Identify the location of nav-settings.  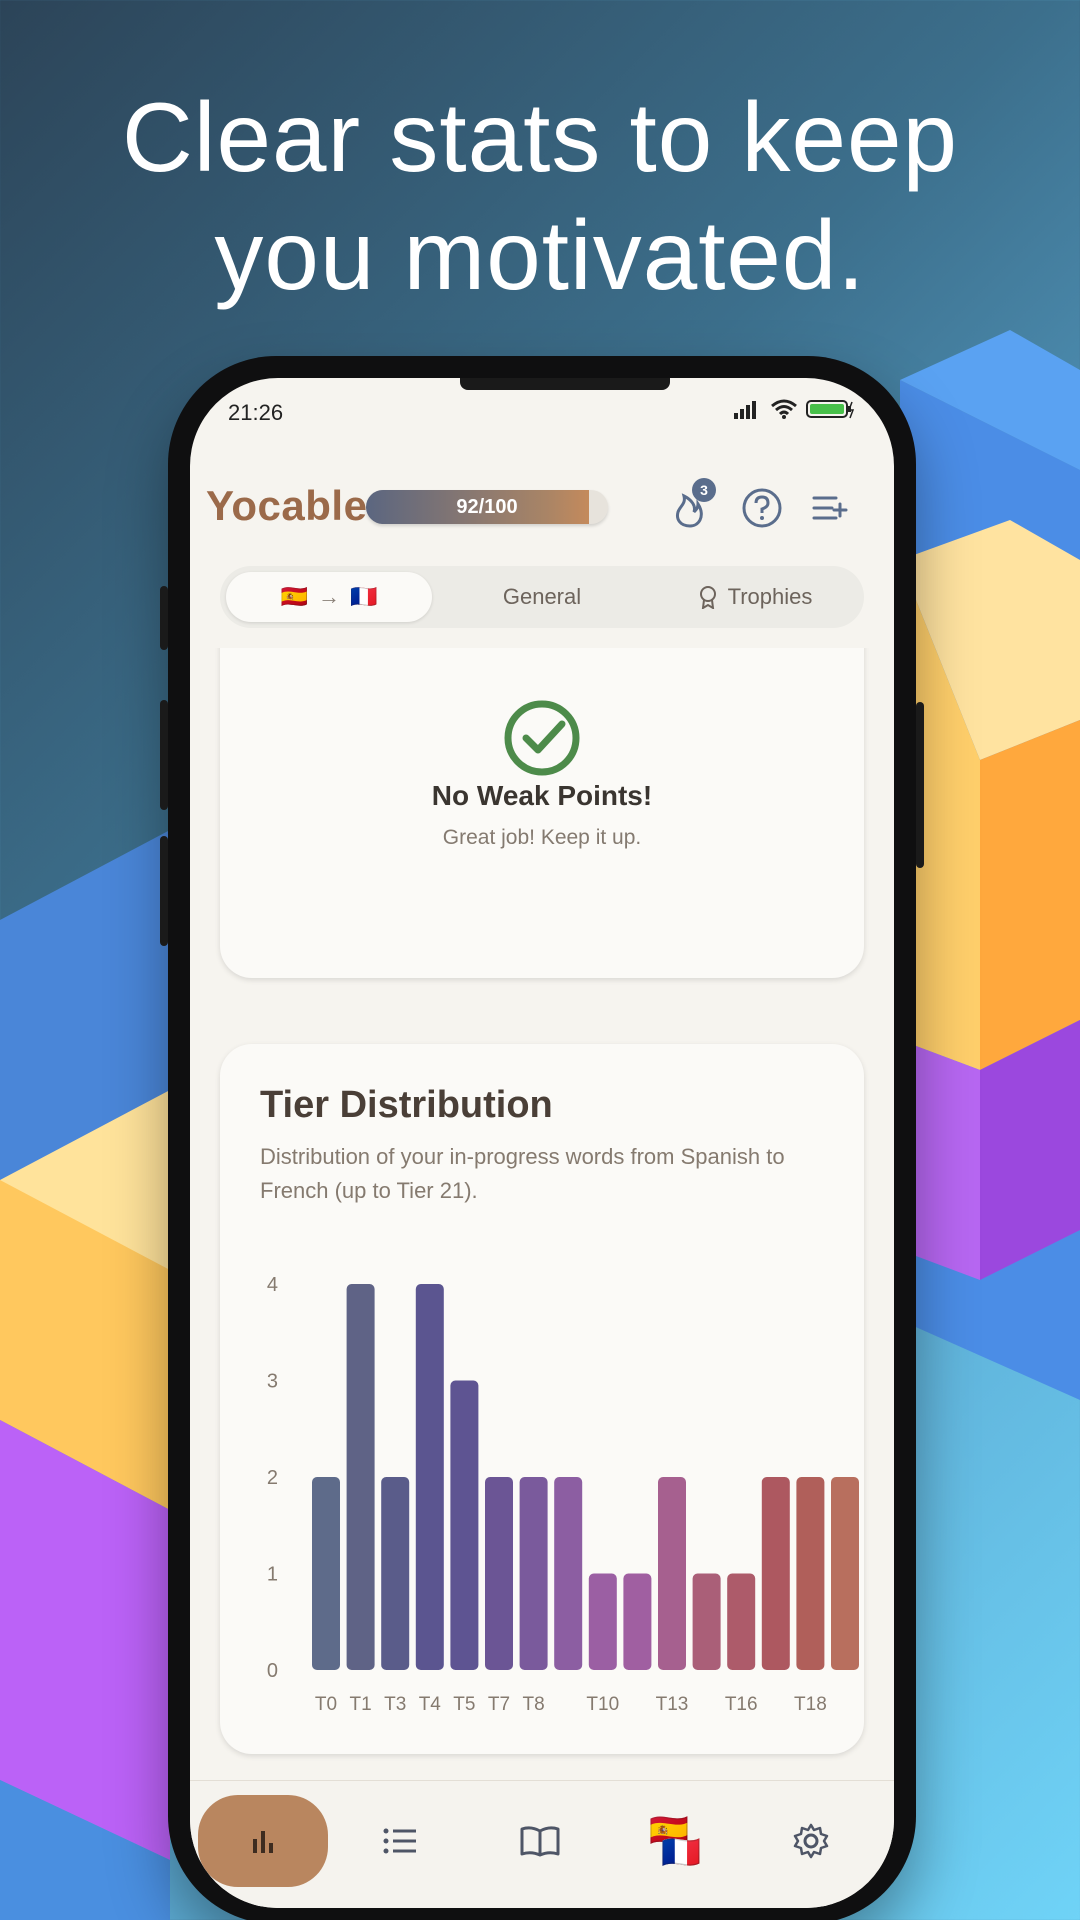
(811, 1841).